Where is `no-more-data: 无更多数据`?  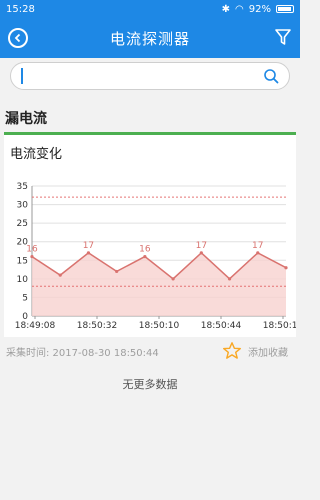 no-more-data: 无更多数据 is located at coordinates (150, 384).